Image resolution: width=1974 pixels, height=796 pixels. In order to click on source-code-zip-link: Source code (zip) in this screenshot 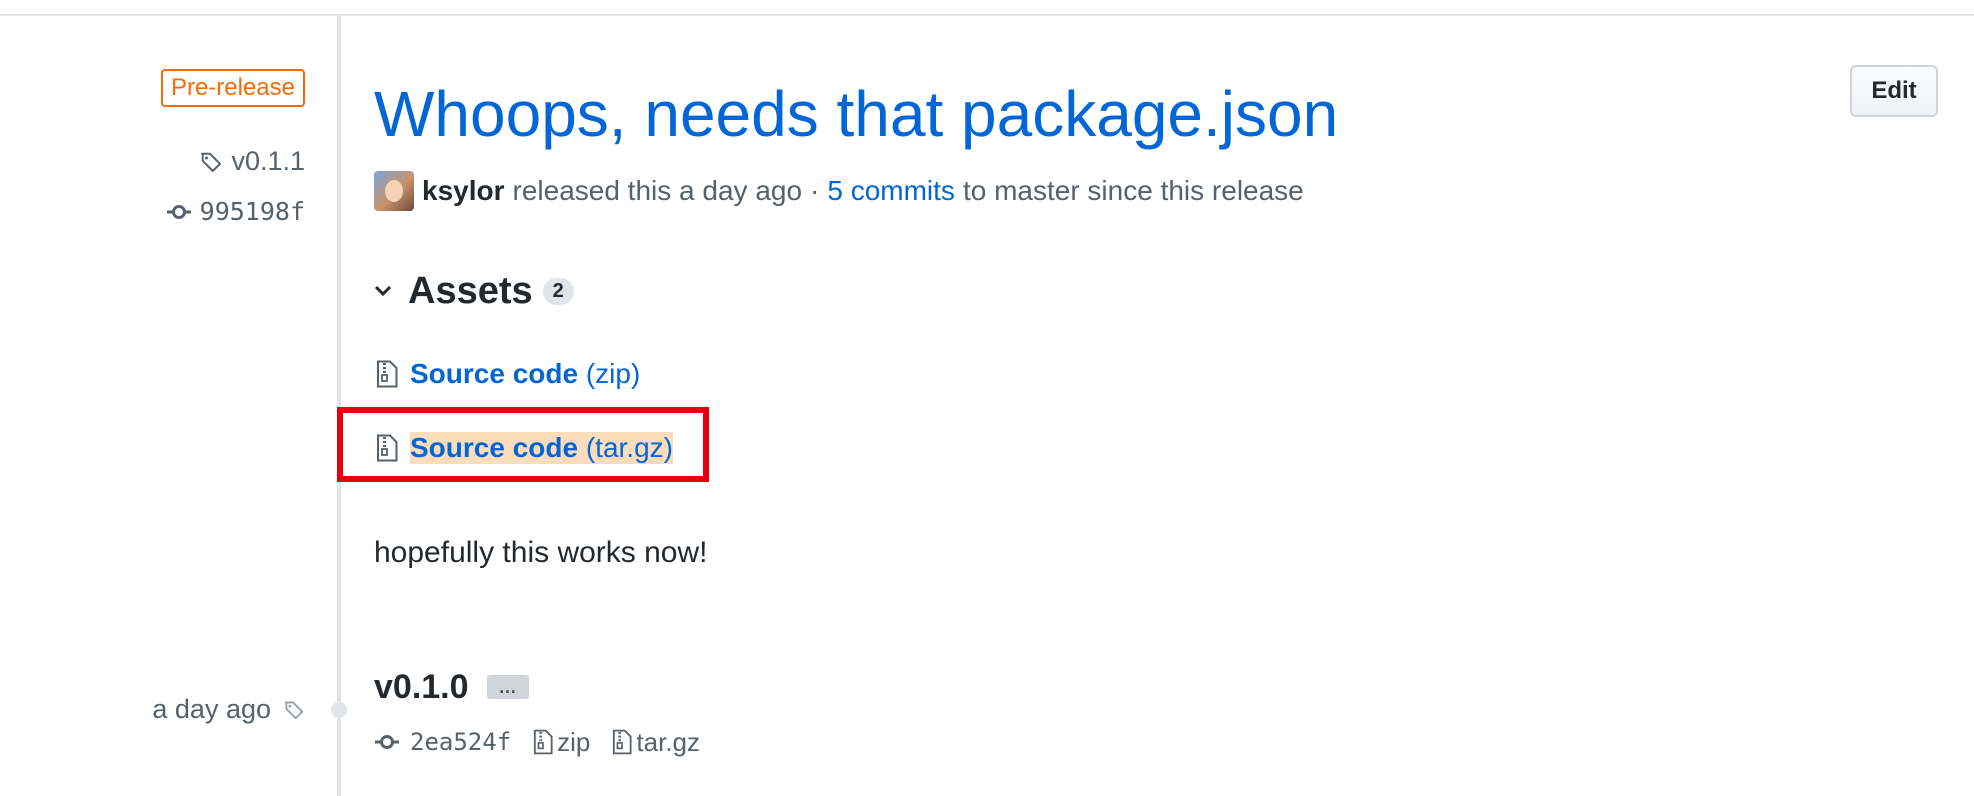, I will do `click(525, 374)`.